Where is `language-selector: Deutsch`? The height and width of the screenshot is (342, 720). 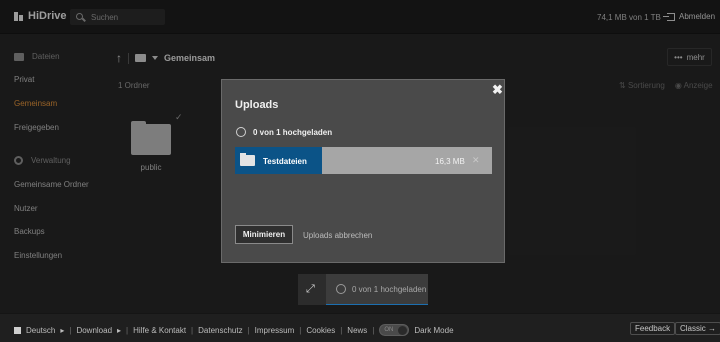 language-selector: Deutsch is located at coordinates (40, 330).